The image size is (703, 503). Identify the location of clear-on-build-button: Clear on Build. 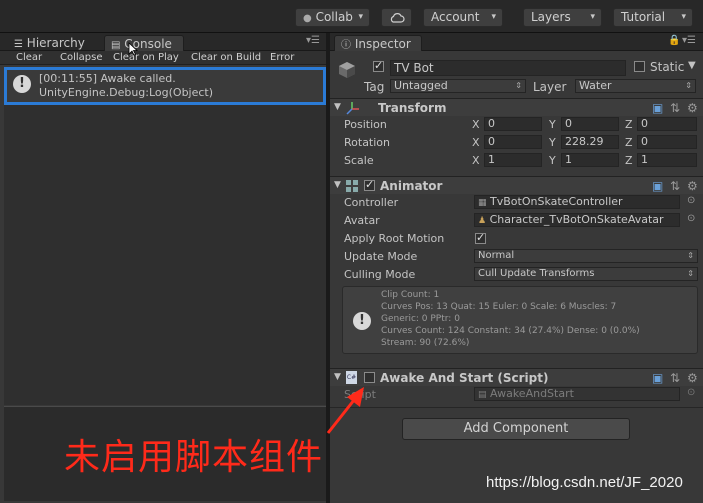
(226, 58).